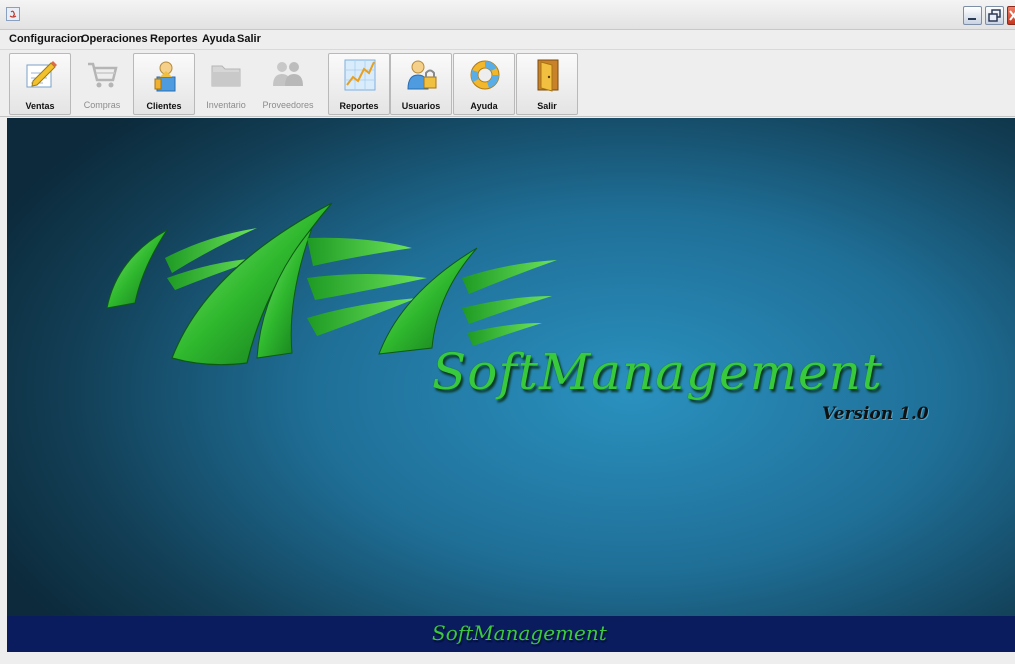 The width and height of the screenshot is (1015, 664). I want to click on proveedores-label: Proveedores, so click(288, 105).